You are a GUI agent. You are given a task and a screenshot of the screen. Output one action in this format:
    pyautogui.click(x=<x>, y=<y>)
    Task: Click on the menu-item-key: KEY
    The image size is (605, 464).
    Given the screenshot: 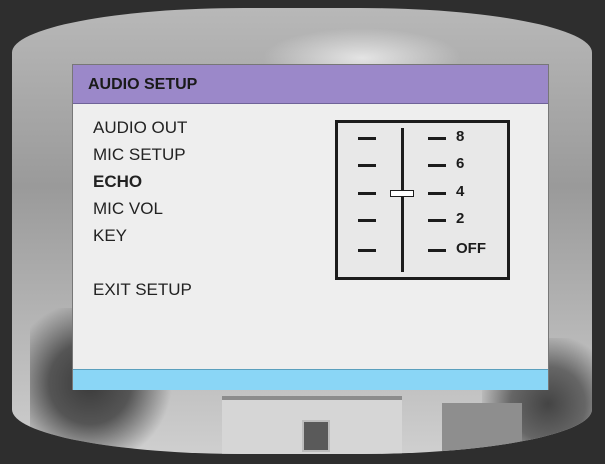 What is the action you would take?
    pyautogui.click(x=193, y=238)
    